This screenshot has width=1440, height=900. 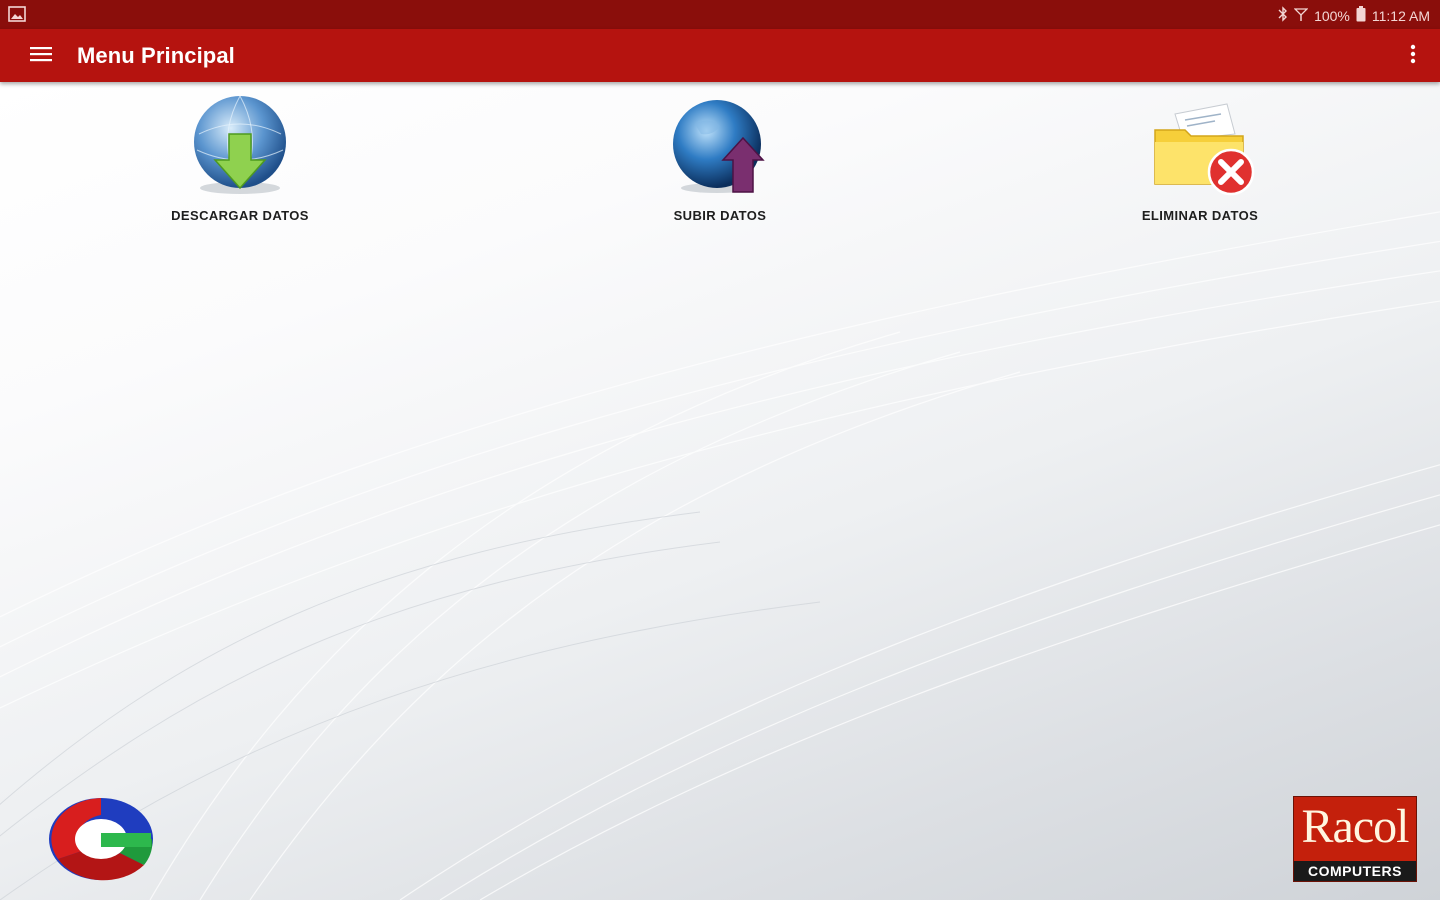 I want to click on battery-icon, so click(x=1361, y=15).